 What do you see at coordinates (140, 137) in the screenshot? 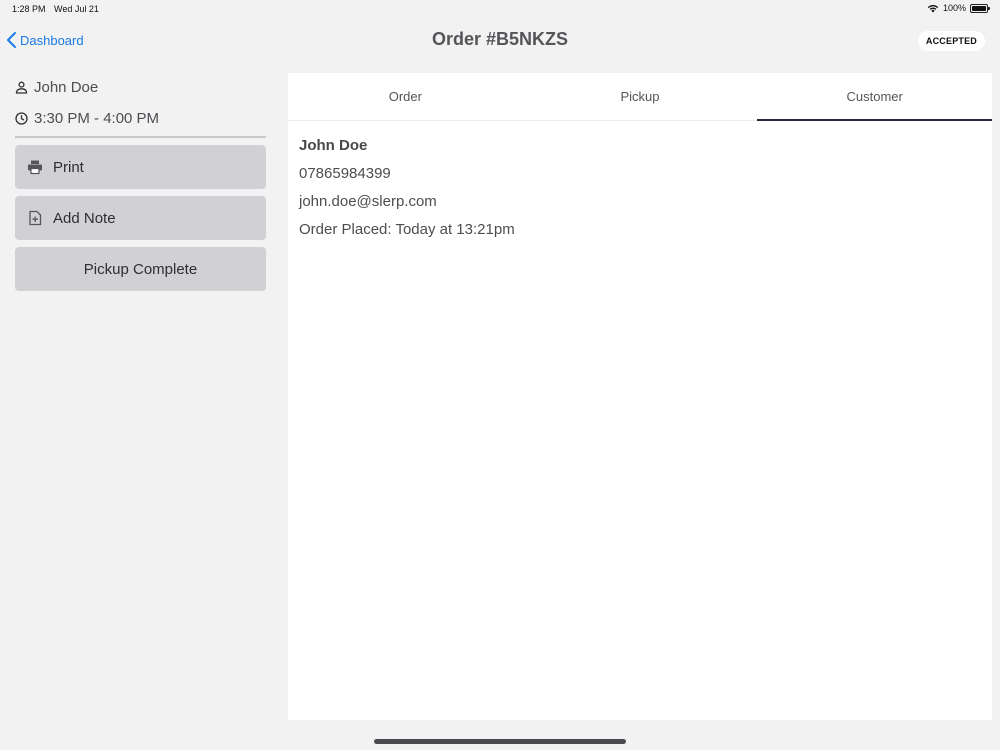
I see `divider` at bounding box center [140, 137].